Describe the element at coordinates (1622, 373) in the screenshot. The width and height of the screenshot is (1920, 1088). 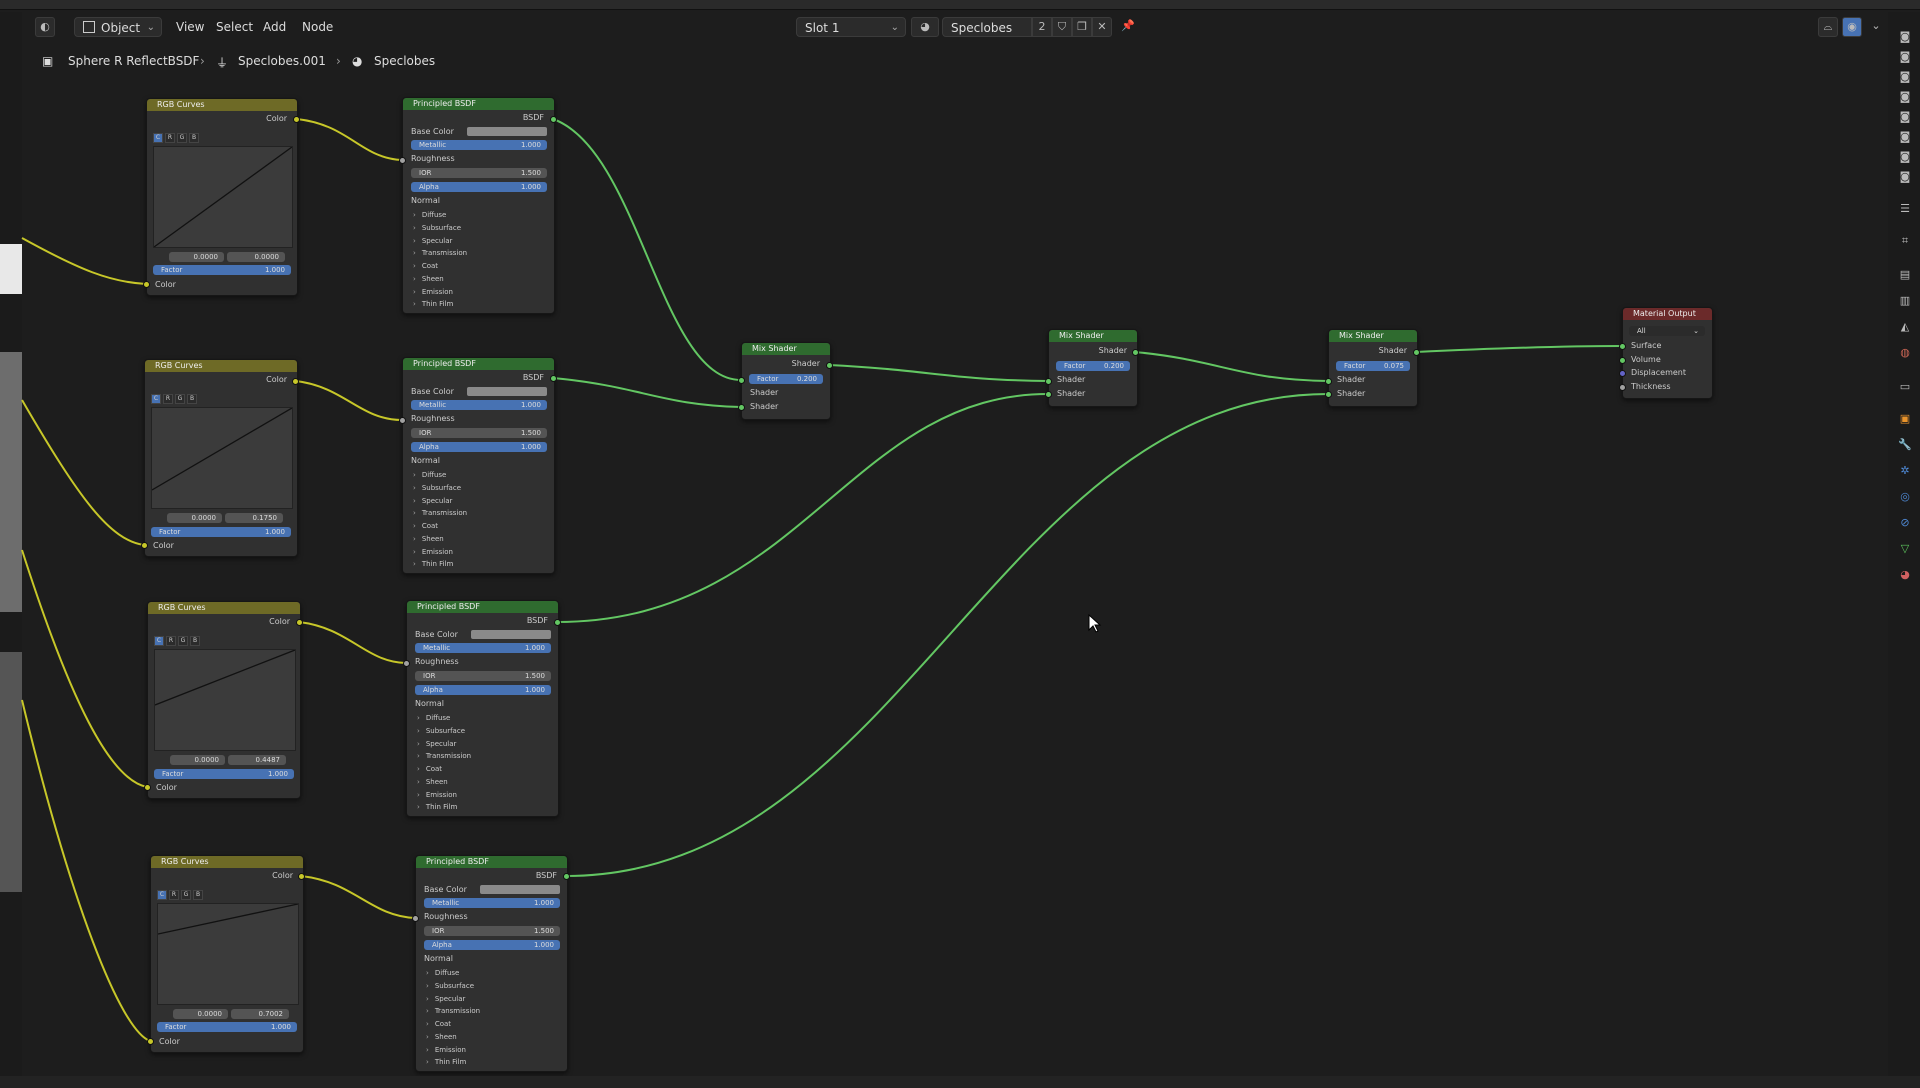
I see `socket-displacement-in` at that location.